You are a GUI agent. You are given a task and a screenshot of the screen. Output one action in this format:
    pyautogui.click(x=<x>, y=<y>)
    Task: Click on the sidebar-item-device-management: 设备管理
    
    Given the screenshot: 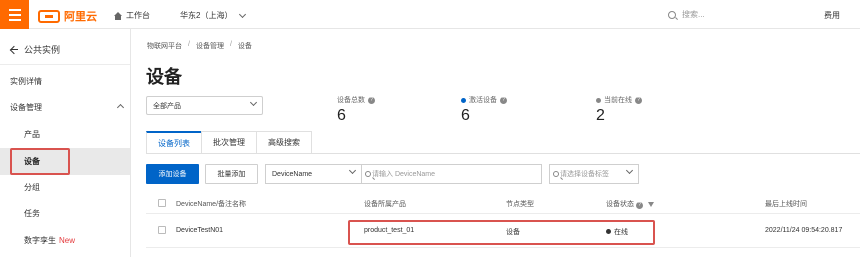 What is the action you would take?
    pyautogui.click(x=26, y=107)
    